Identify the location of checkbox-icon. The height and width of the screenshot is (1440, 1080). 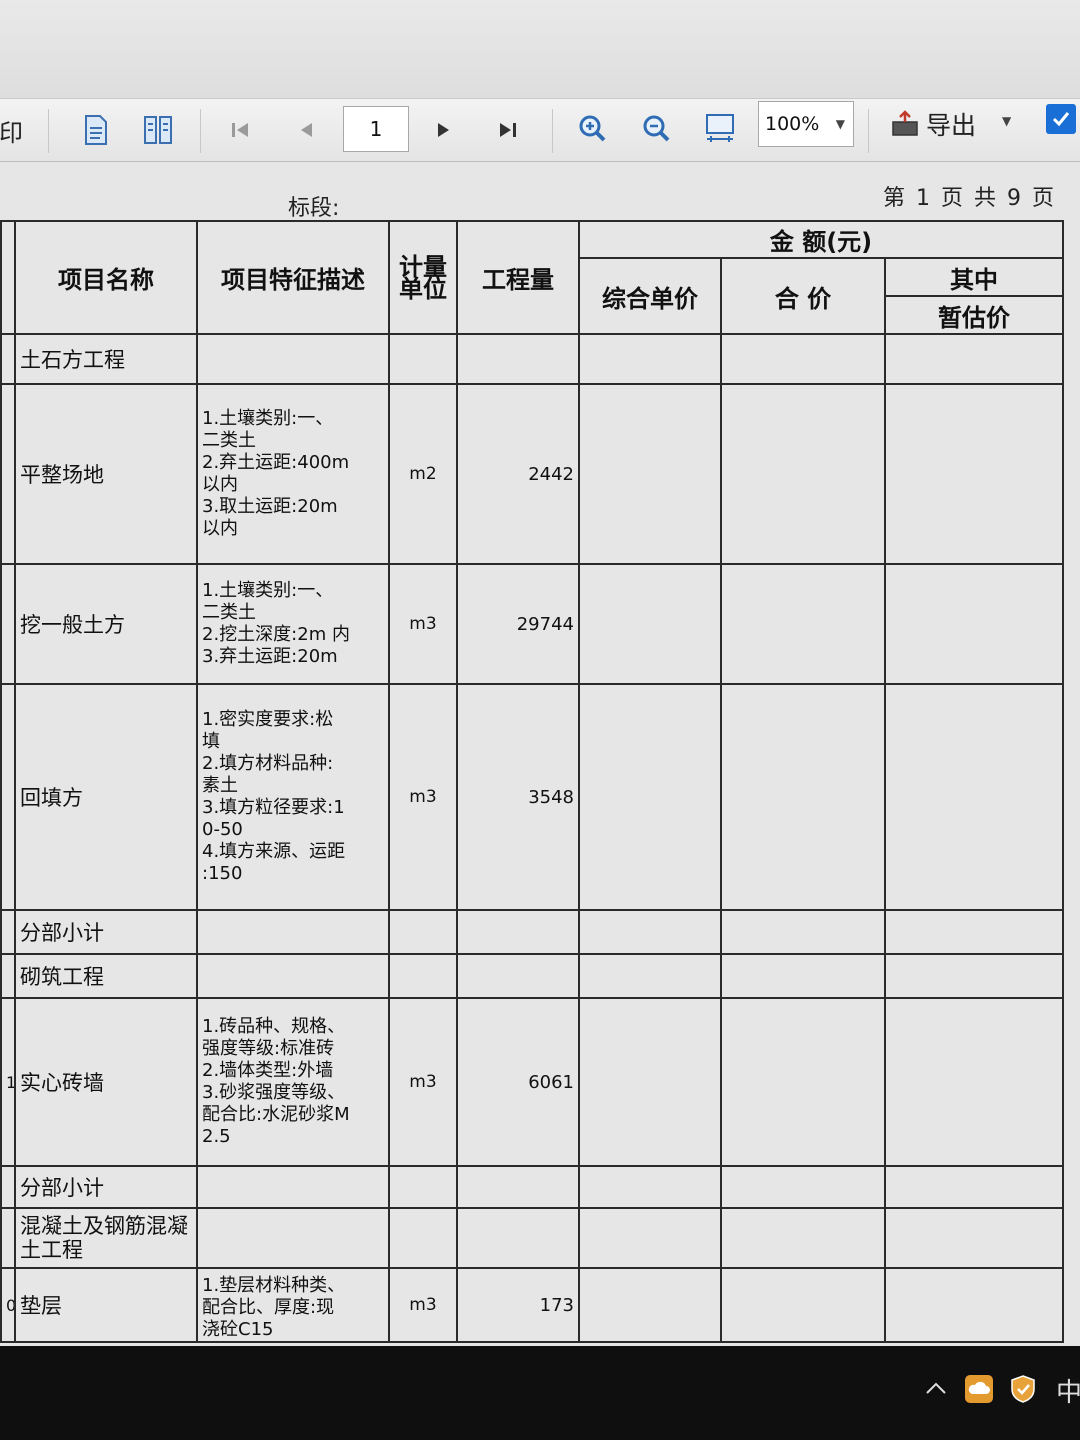
(1061, 119).